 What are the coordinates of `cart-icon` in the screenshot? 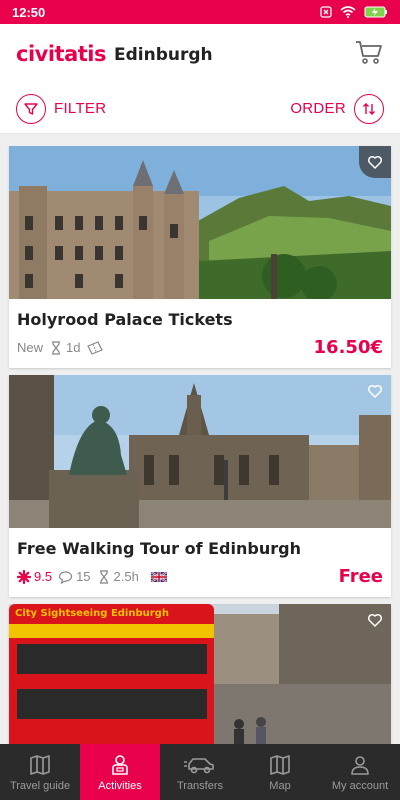 It's located at (369, 52).